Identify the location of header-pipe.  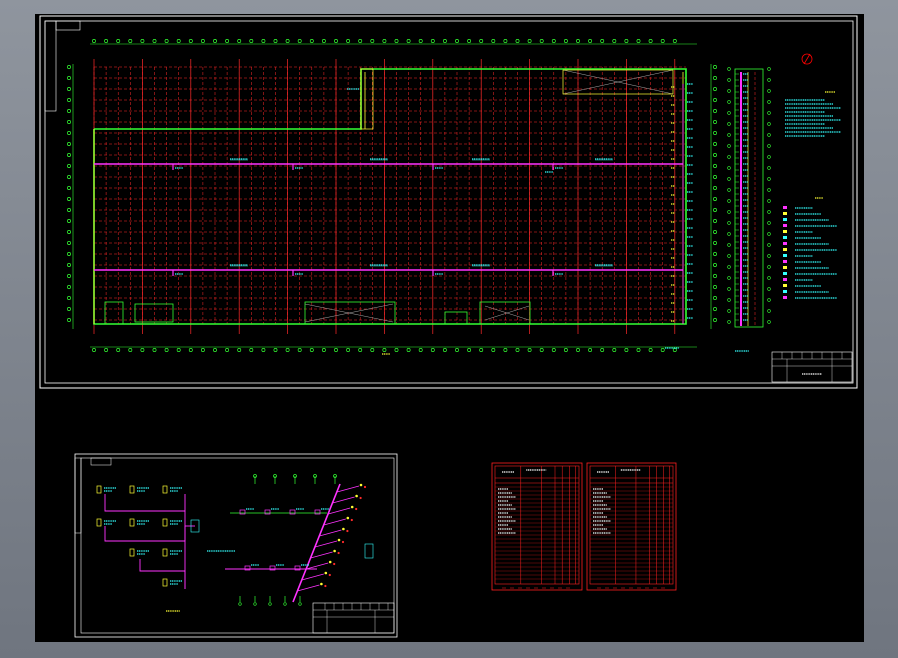
(145, 534).